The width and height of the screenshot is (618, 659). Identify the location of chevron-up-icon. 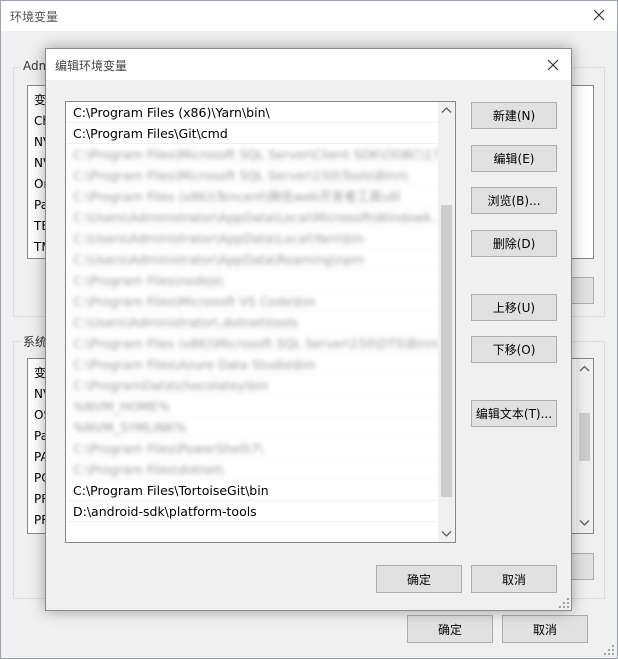
(446, 110).